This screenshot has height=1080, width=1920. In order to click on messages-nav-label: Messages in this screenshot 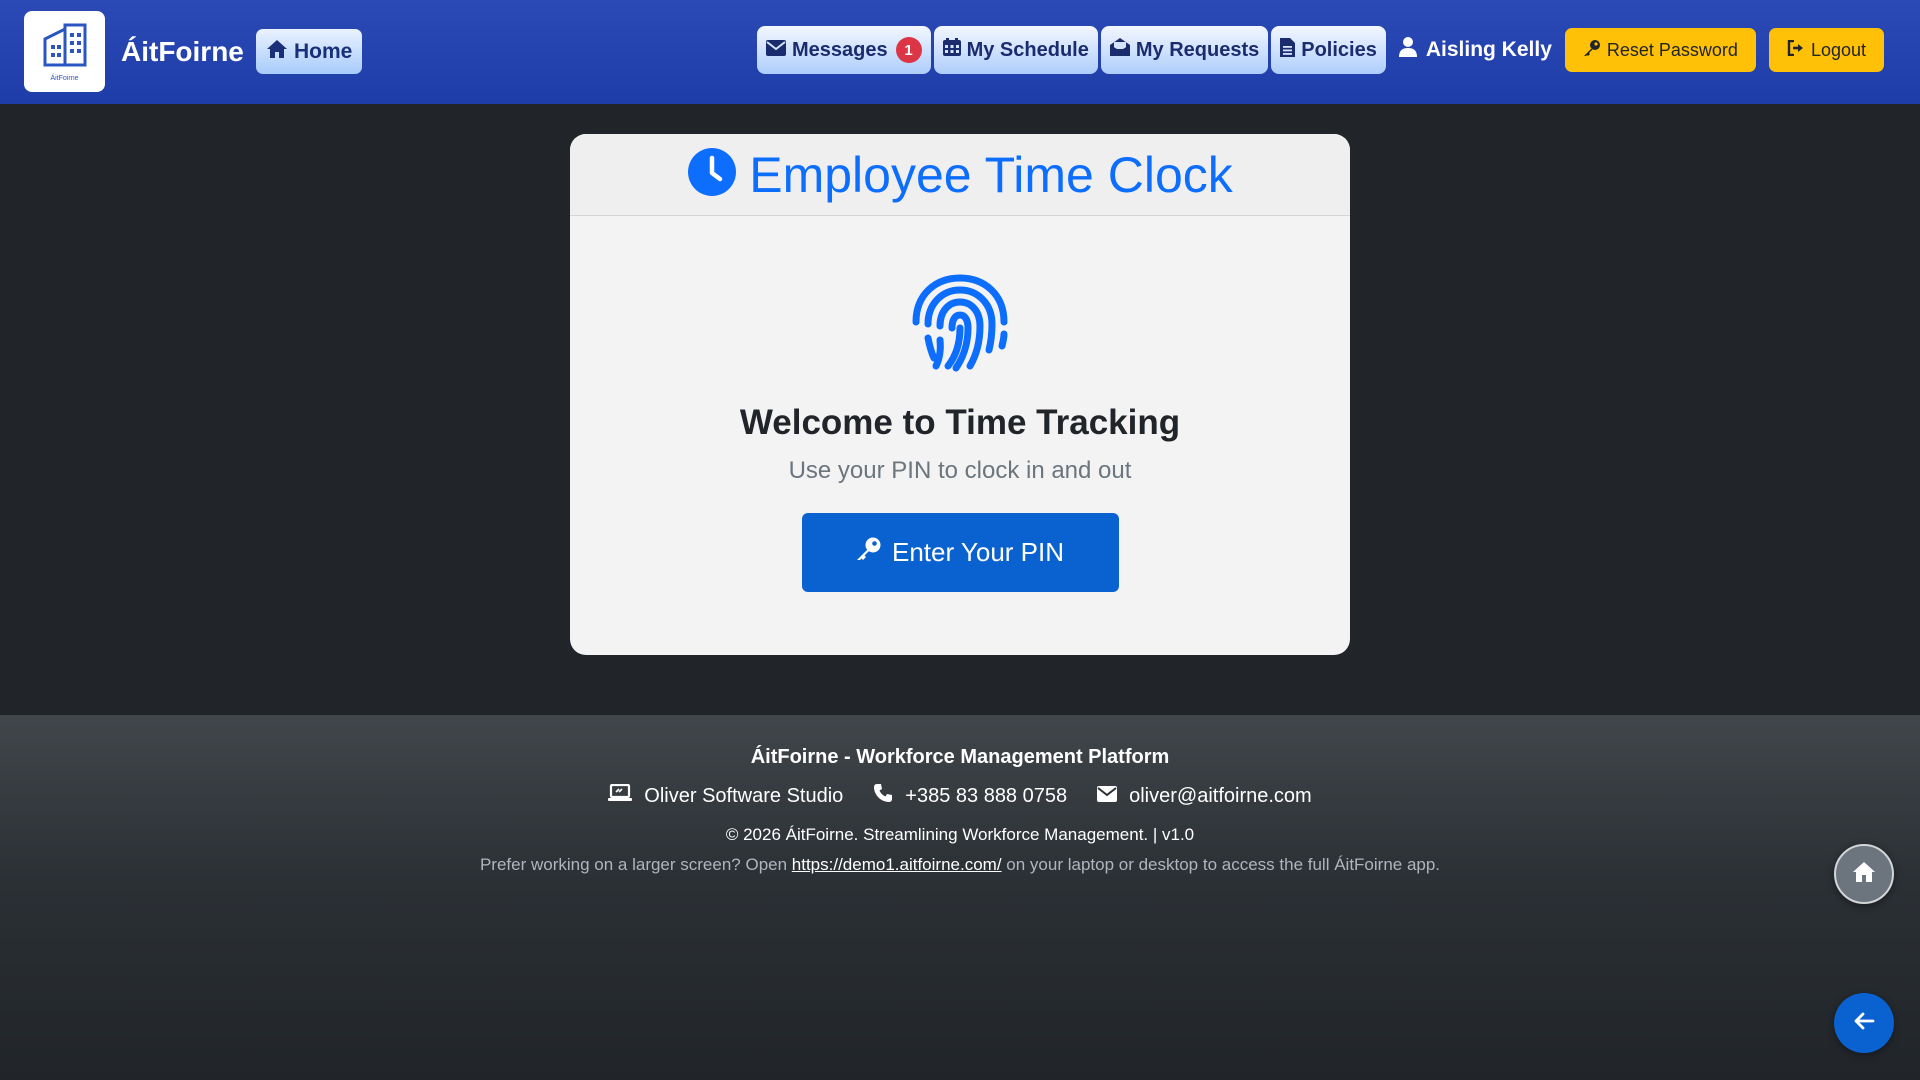, I will do `click(839, 49)`.